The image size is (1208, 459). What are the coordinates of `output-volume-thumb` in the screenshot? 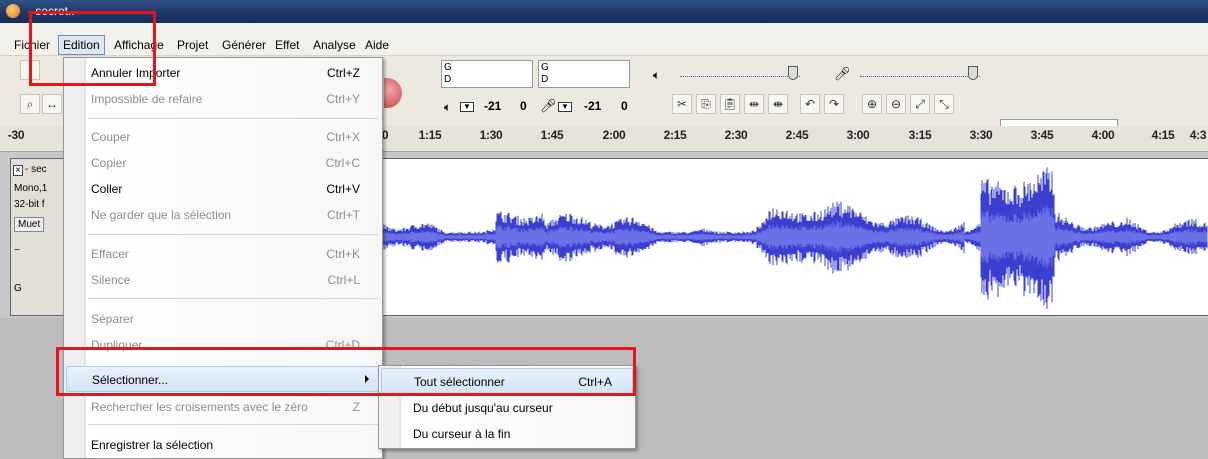 It's located at (793, 73).